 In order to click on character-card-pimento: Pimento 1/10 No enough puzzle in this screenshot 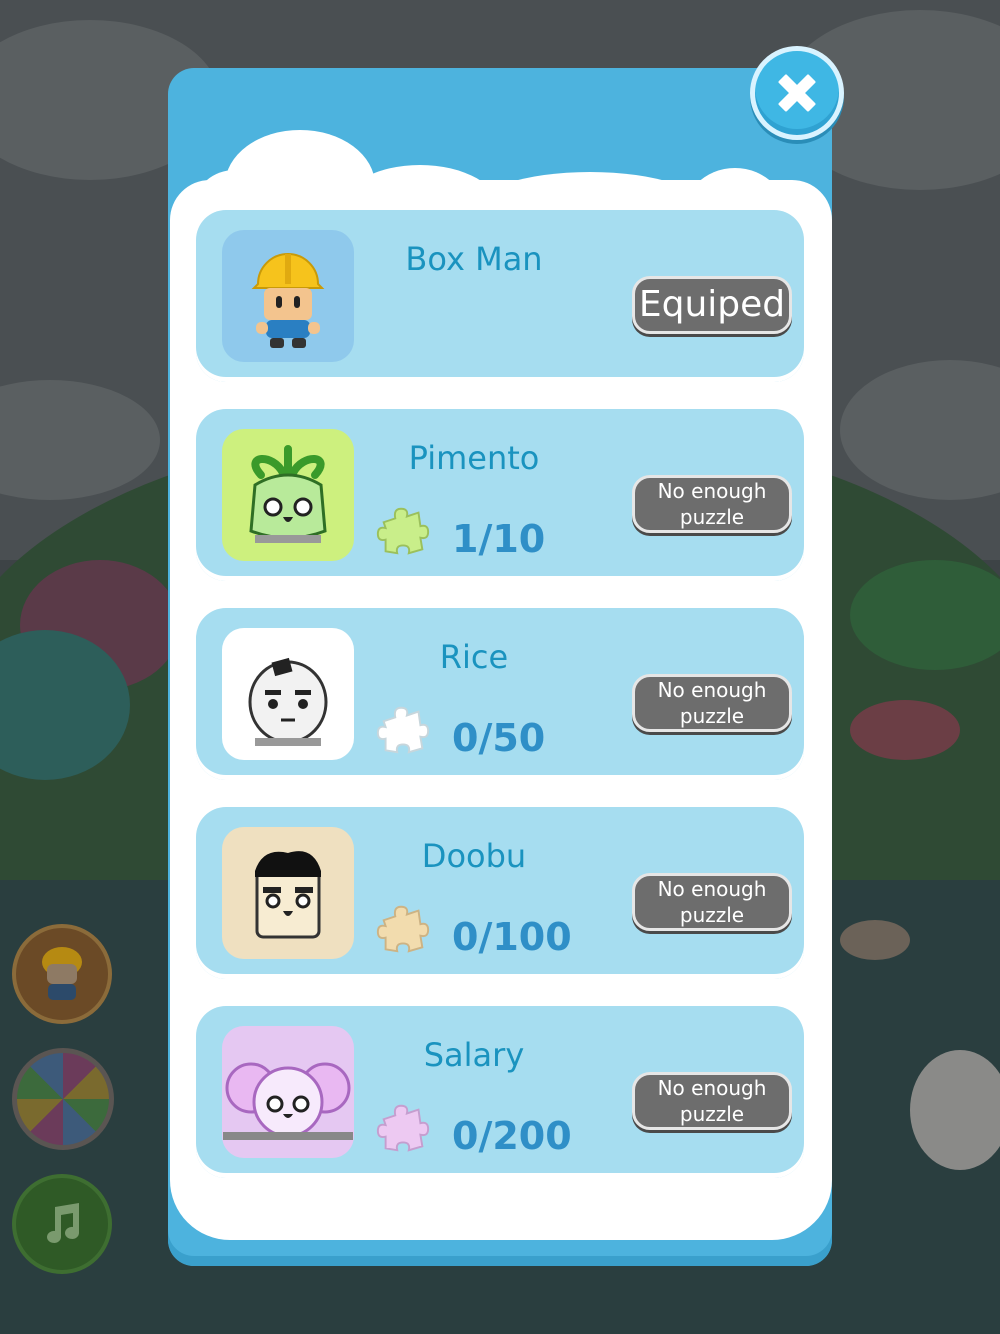, I will do `click(500, 495)`.